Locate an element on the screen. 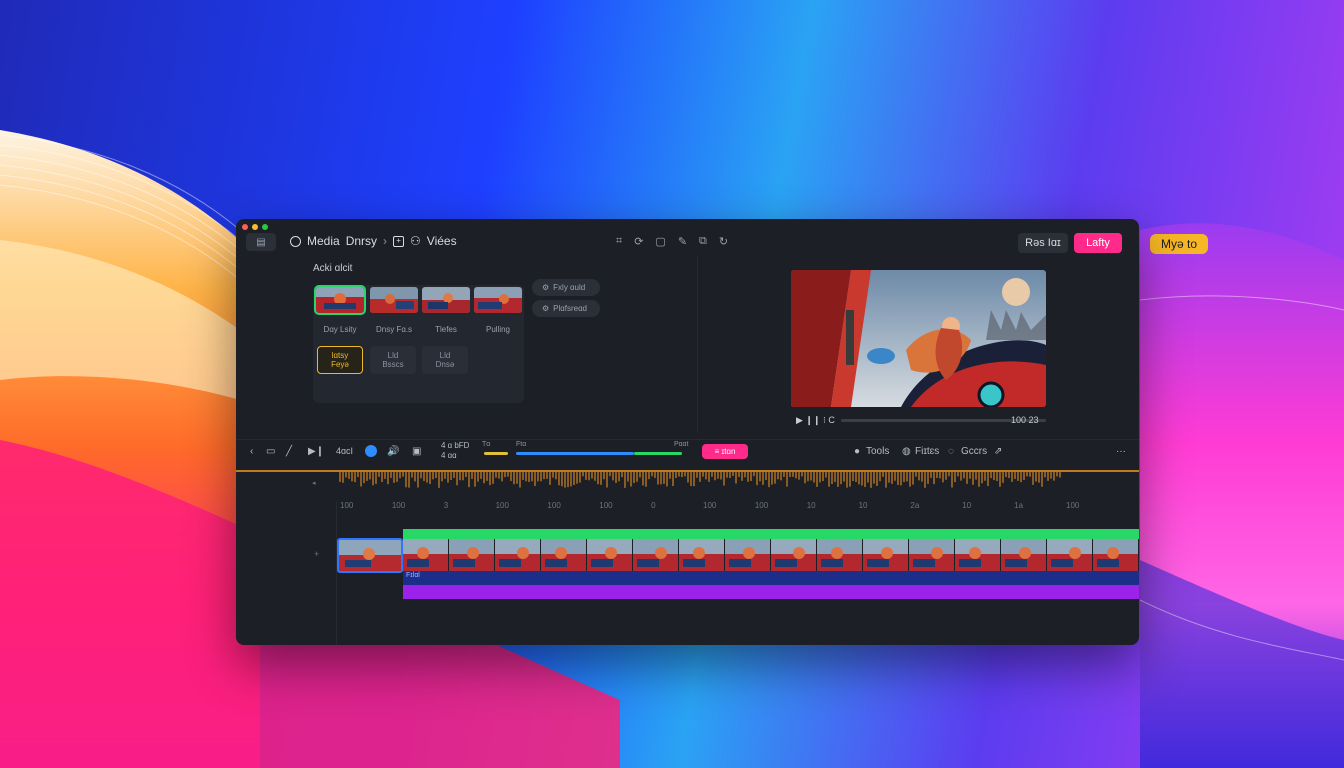  timeline-ruler: 100 100 3 100 100 100 0 100 100 10 10 2a 10 1a 100 is located at coordinates (687, 508).